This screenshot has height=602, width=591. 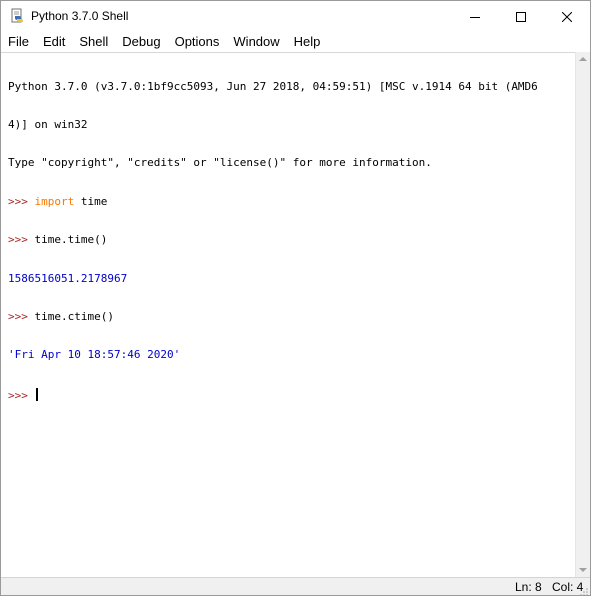 I want to click on menu-help: Help, so click(x=307, y=42).